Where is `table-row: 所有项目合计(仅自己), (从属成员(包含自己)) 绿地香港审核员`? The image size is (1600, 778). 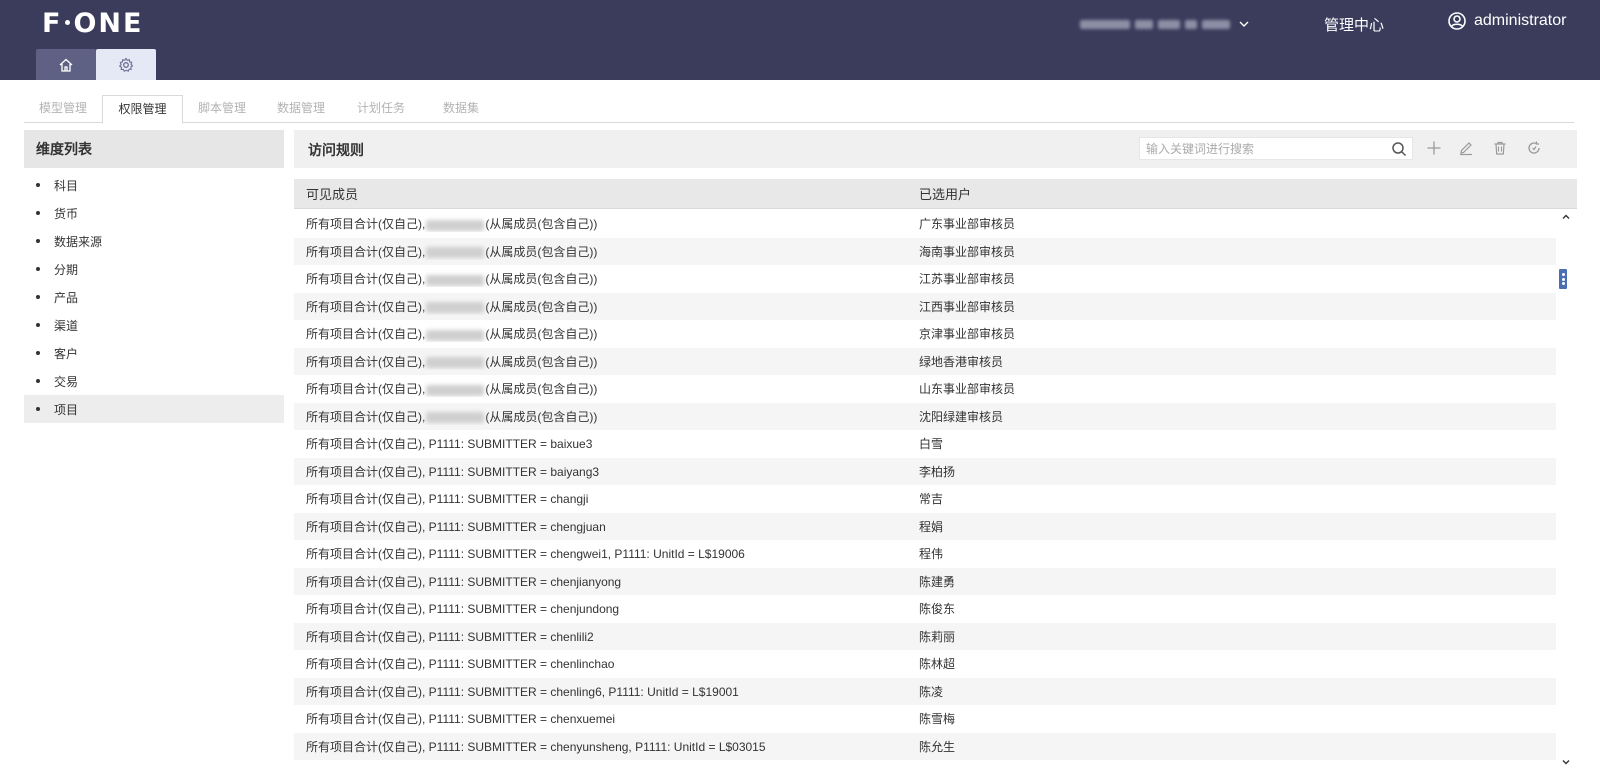
table-row: 所有项目合计(仅自己), (从属成员(包含自己)) 绿地香港审核员 is located at coordinates (925, 361).